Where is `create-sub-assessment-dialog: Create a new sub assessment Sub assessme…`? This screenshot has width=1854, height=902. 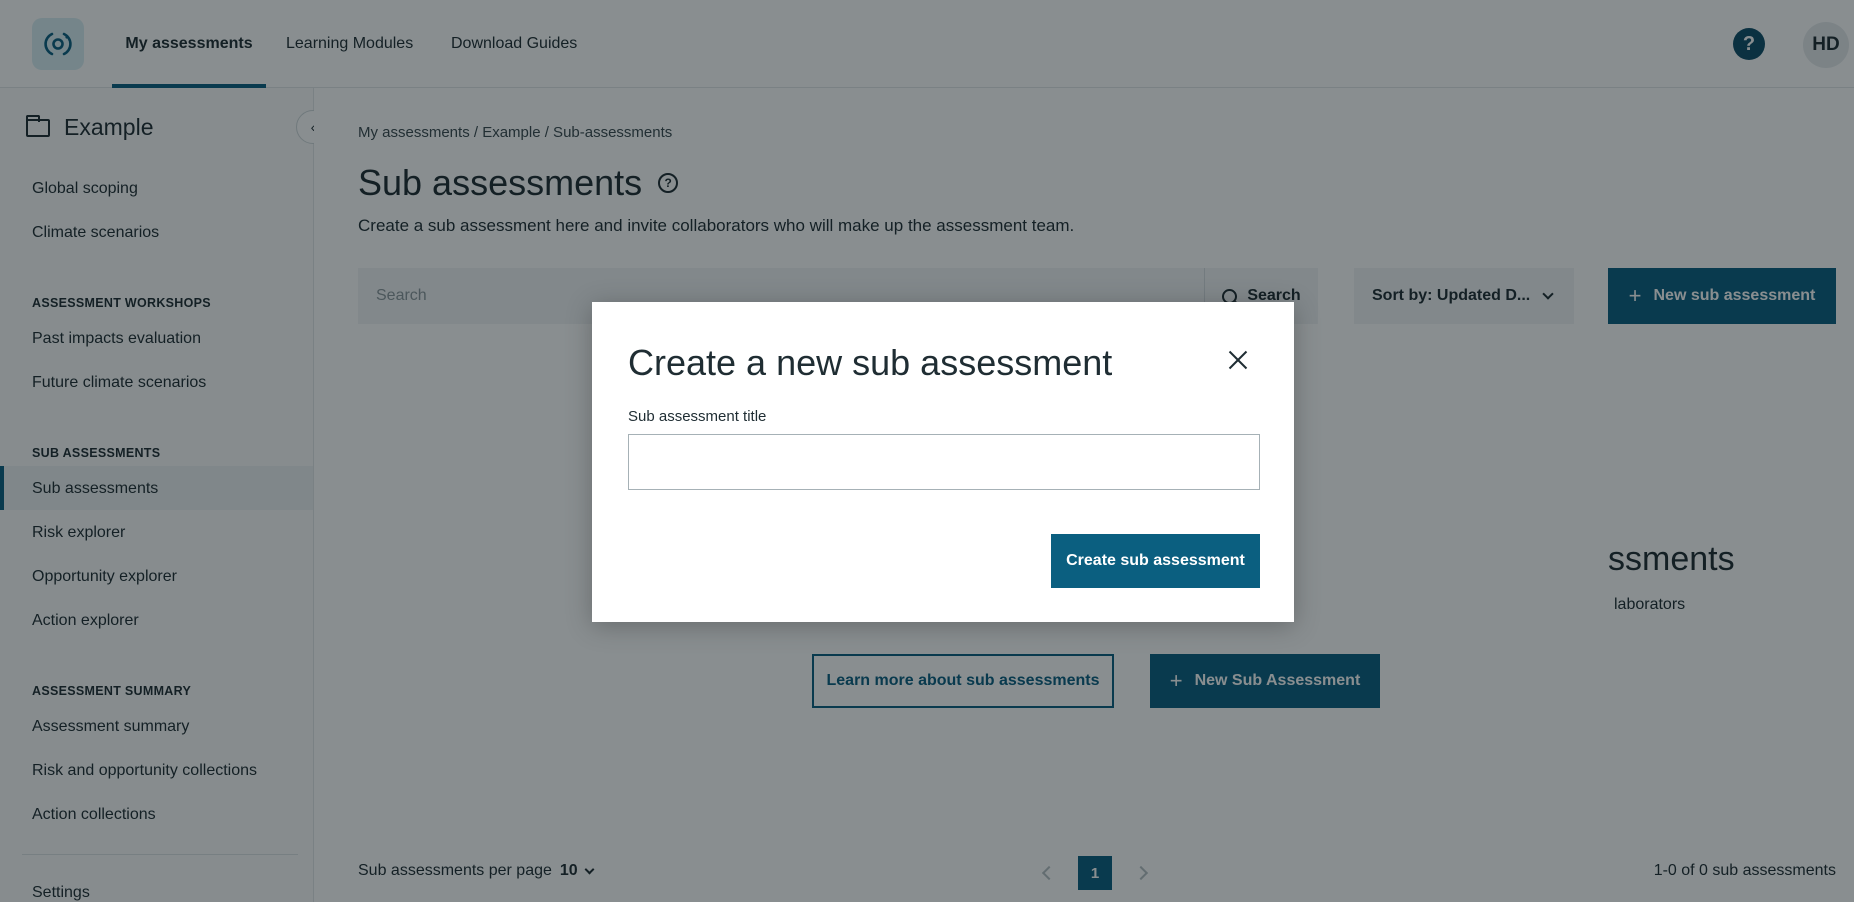 create-sub-assessment-dialog: Create a new sub assessment Sub assessme… is located at coordinates (943, 462).